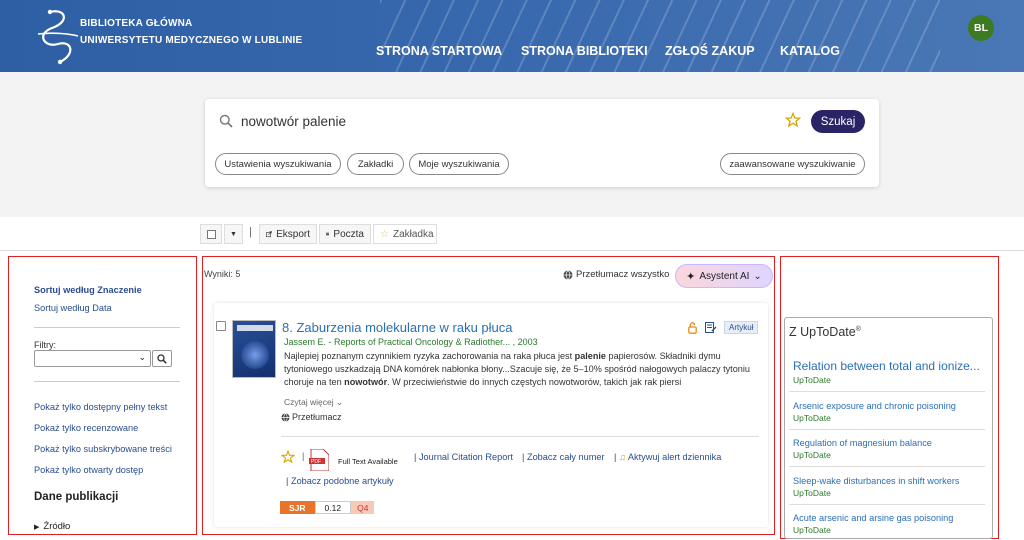  Describe the element at coordinates (340, 481) in the screenshot. I see `similar-articles-link: | Zobacz podobne artykuły` at that location.